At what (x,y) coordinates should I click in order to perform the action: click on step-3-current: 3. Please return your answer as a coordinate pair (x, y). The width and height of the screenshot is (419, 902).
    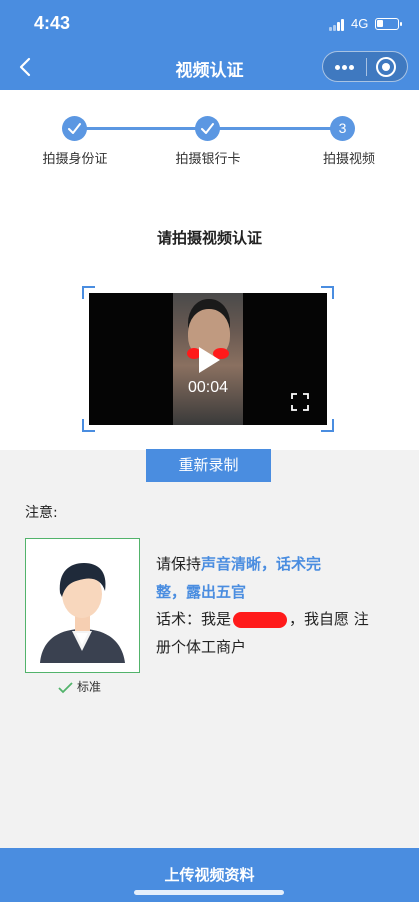
    Looking at the image, I should click on (342, 128).